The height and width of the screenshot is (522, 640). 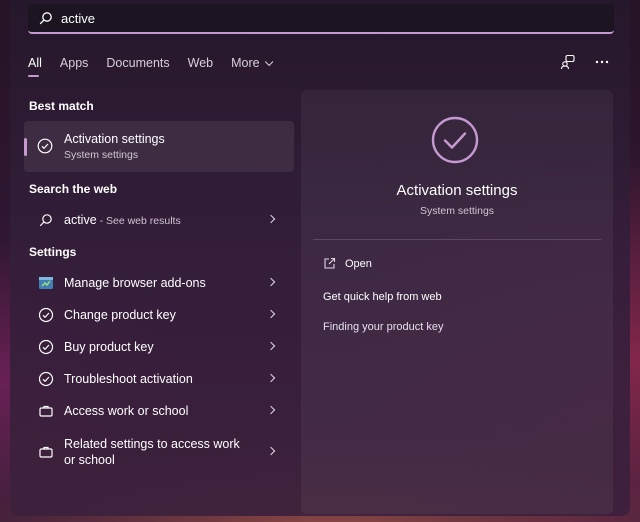 What do you see at coordinates (383, 327) in the screenshot?
I see `finding-product-key-link: Finding your product key` at bounding box center [383, 327].